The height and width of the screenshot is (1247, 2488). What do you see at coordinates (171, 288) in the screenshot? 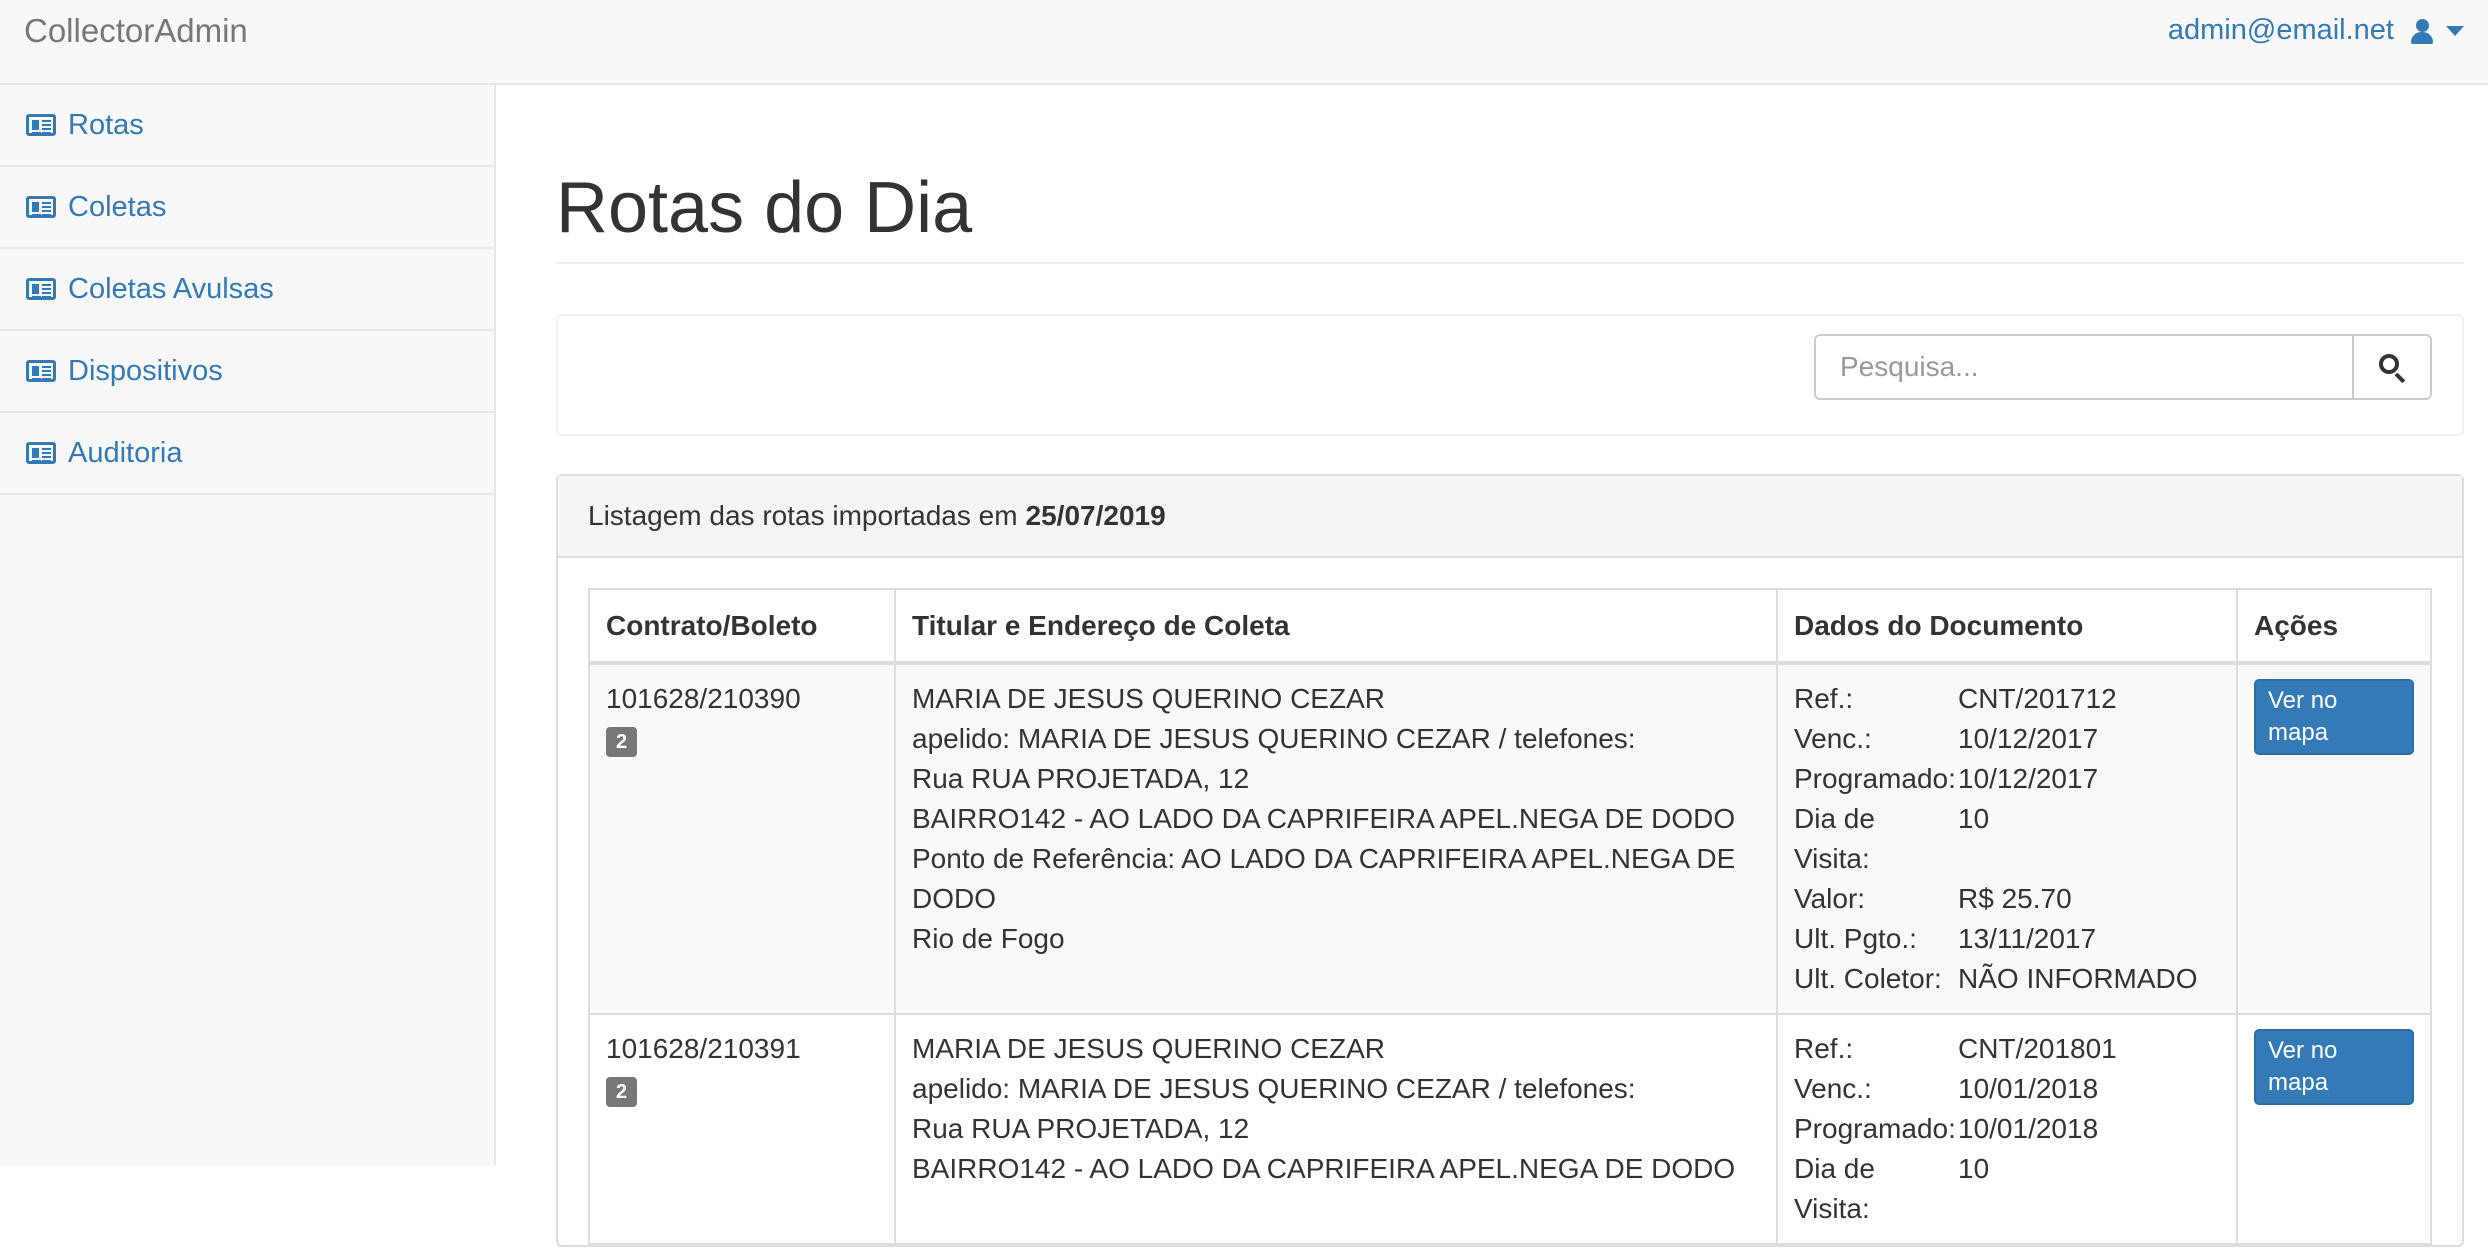
I see `sidebar-item-label: Coletas Avulsas` at bounding box center [171, 288].